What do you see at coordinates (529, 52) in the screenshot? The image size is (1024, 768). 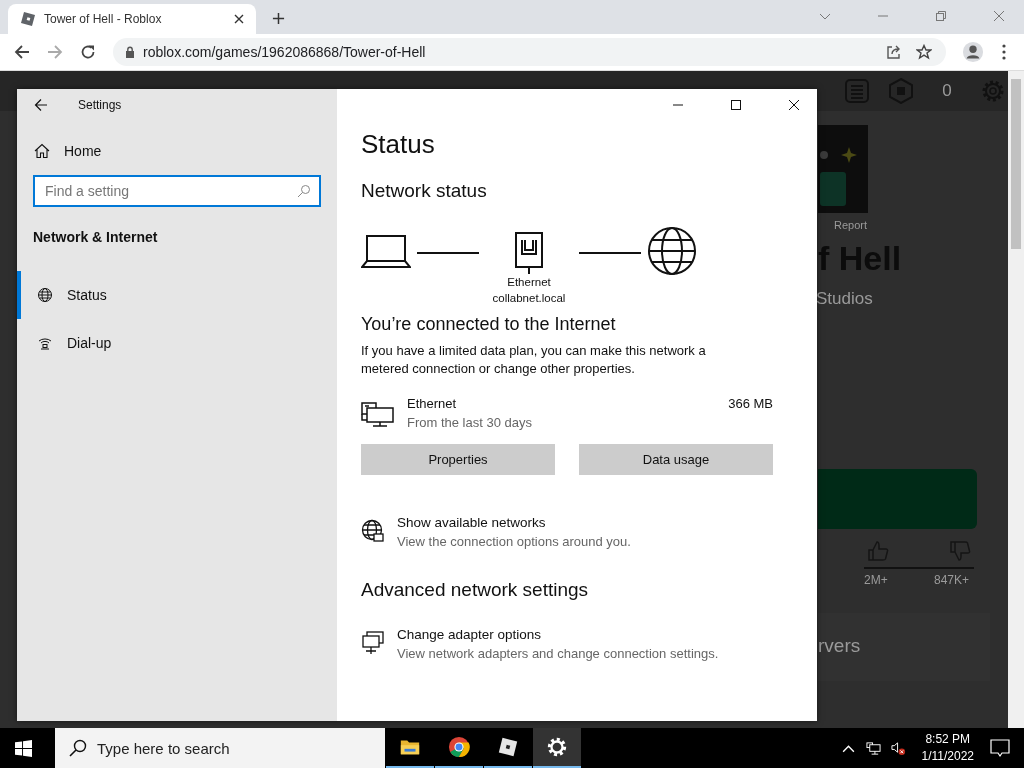 I see `address-field: roblox.com/games/1962086868/Tower-of-Hell` at bounding box center [529, 52].